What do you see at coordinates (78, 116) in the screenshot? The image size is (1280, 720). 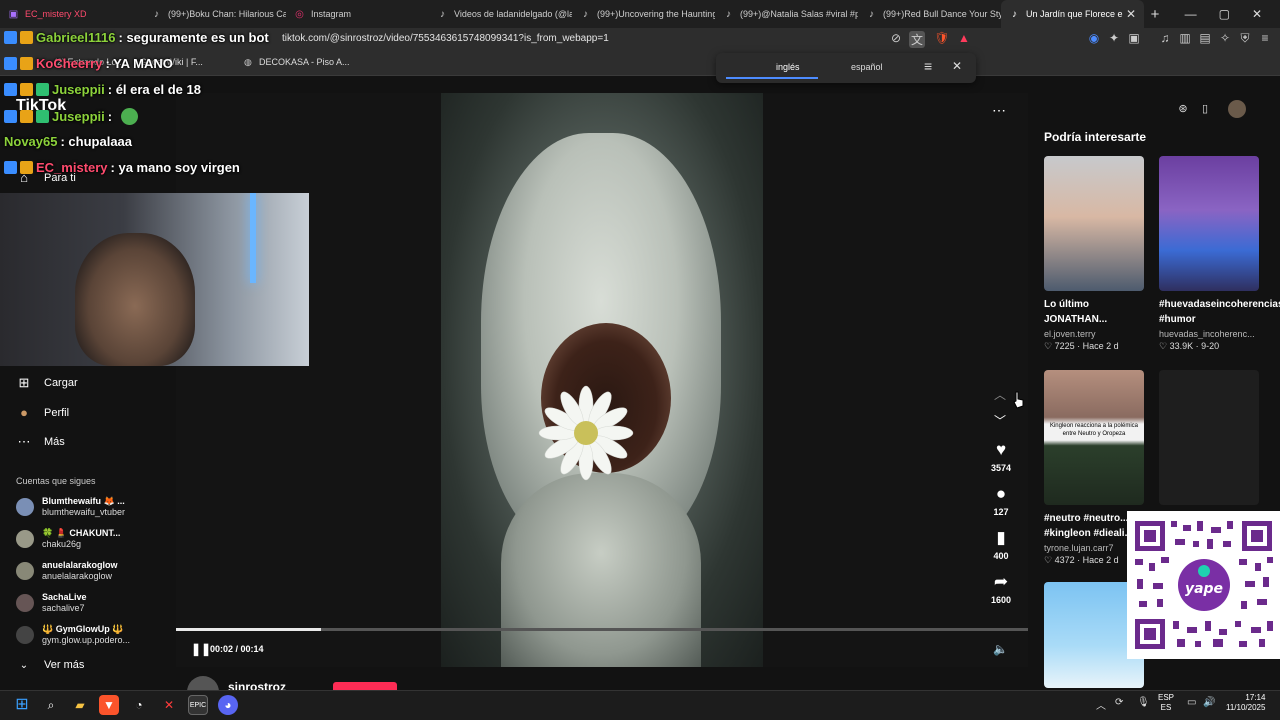 I see `chat-user: Juseppii` at bounding box center [78, 116].